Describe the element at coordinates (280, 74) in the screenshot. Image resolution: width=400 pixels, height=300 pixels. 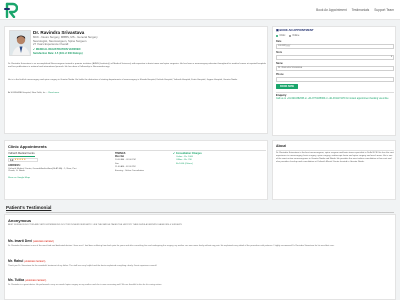
I see `phone-label: Phone` at that location.